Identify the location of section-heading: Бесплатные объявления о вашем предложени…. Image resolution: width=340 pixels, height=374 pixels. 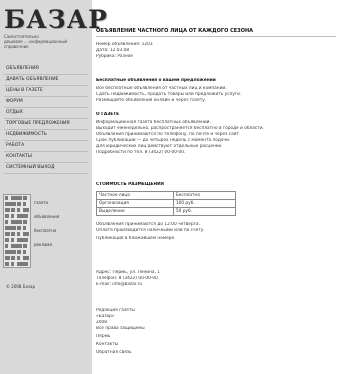
(156, 80).